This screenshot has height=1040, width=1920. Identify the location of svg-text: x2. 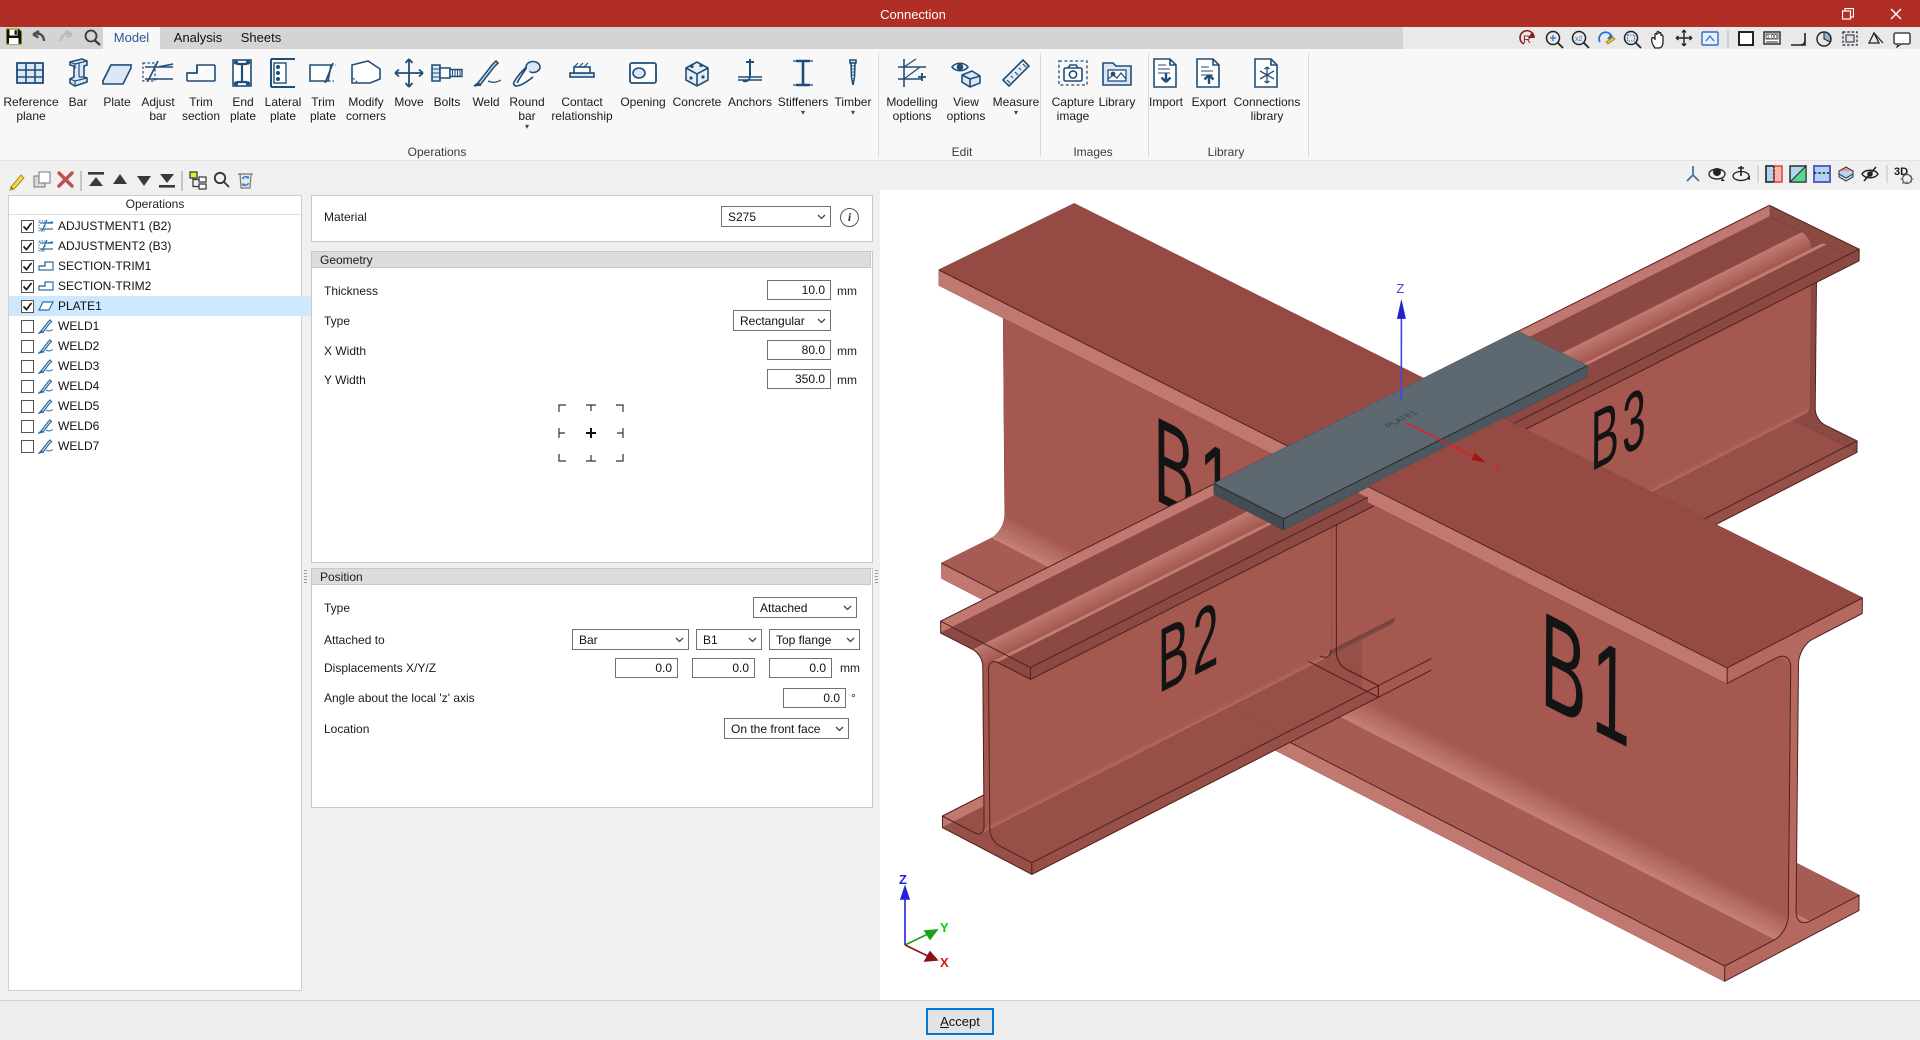
(1579, 39).